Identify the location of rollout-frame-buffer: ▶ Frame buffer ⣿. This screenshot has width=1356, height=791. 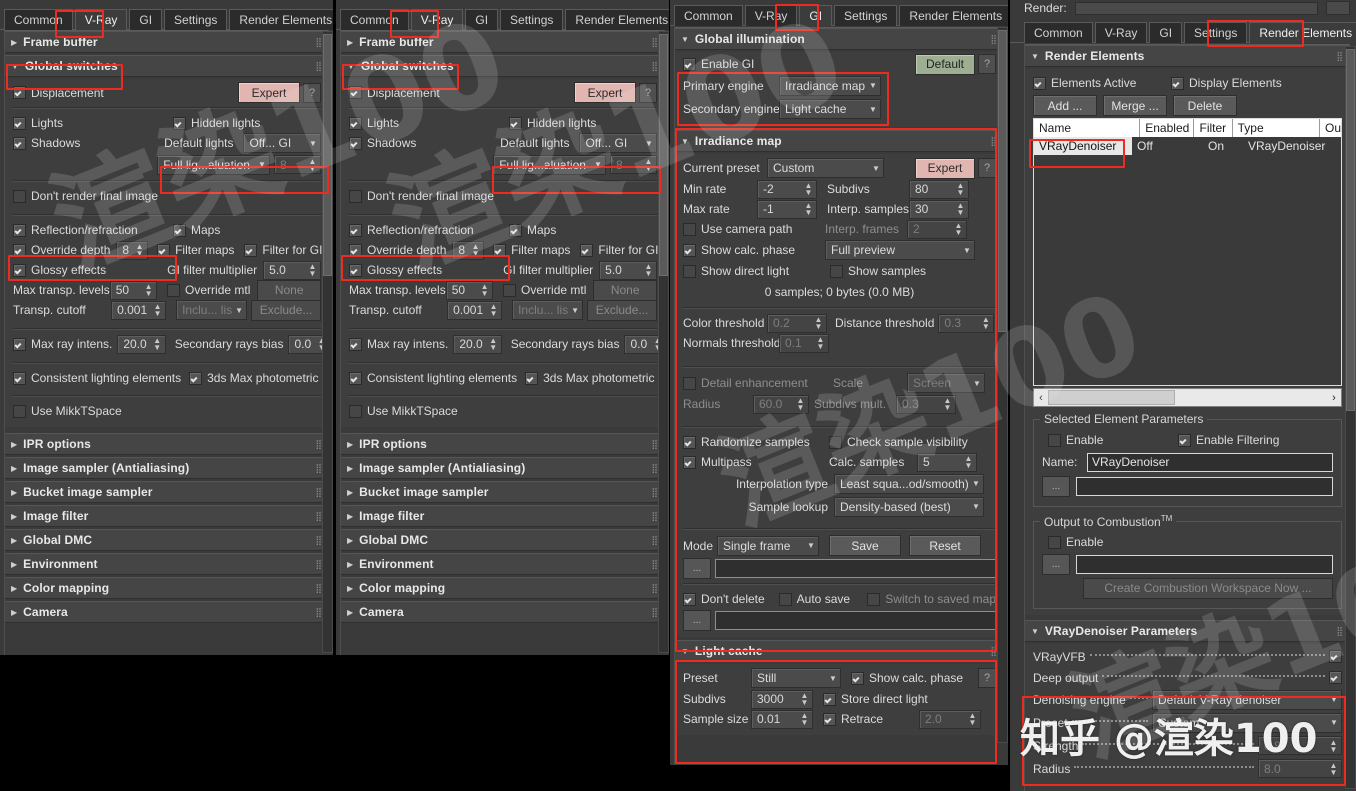
(503, 42).